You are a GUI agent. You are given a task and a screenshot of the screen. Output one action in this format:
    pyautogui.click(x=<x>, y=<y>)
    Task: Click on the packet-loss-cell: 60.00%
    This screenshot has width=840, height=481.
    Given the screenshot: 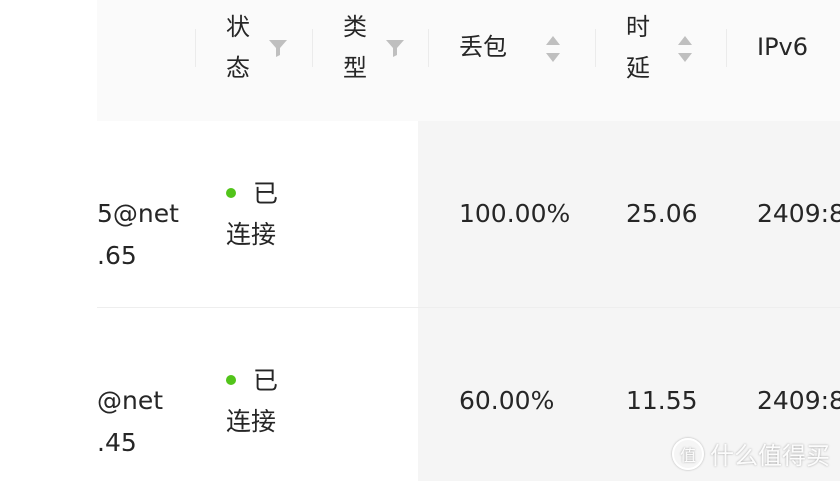 What is the action you would take?
    pyautogui.click(x=507, y=400)
    